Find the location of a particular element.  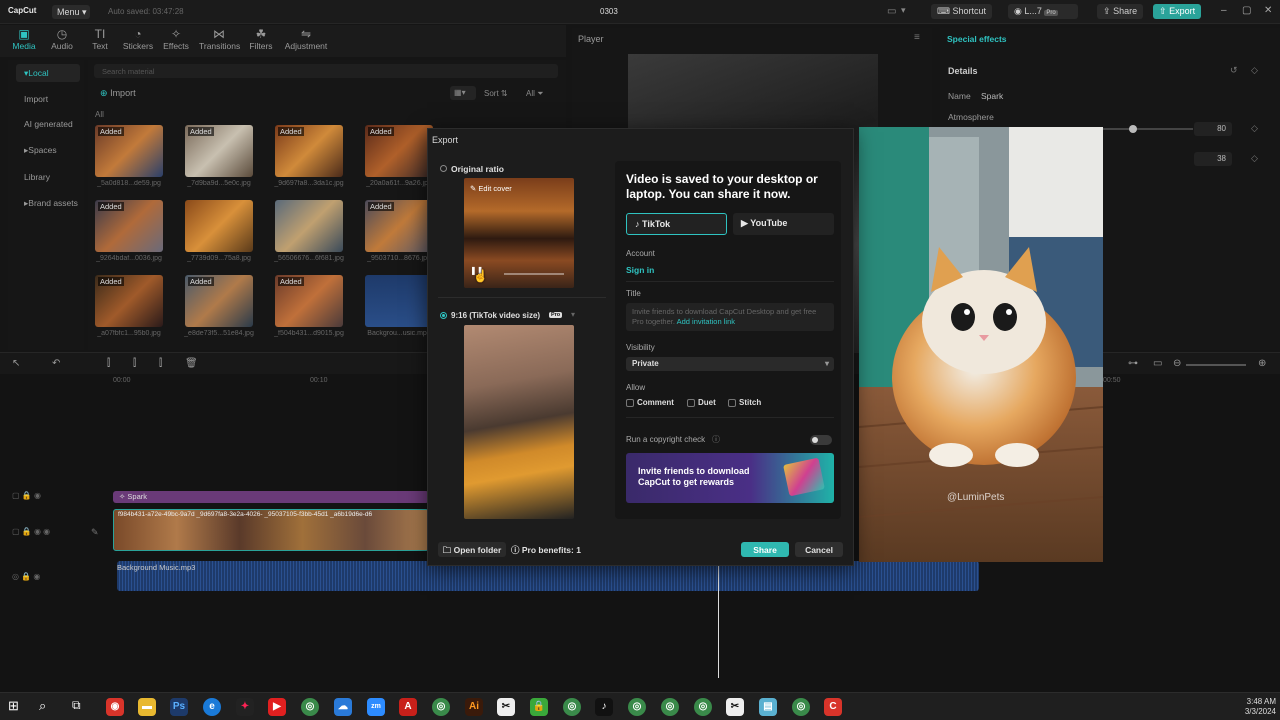

slider-handle is located at coordinates (1133, 129).